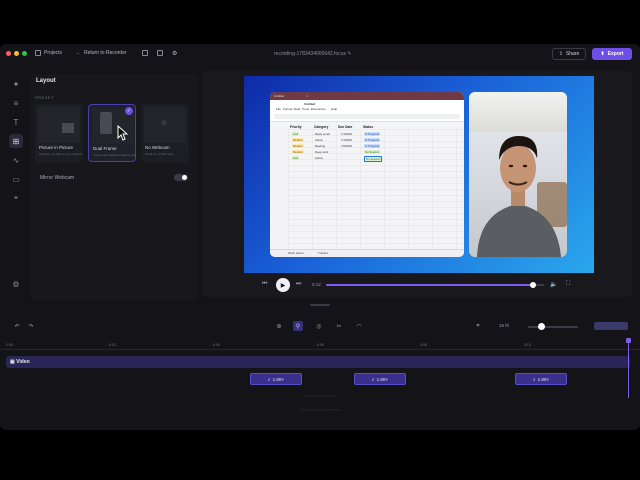 Image resolution: width=640 pixels, height=480 pixels. I want to click on mouse-cursor-icon, so click(123, 133).